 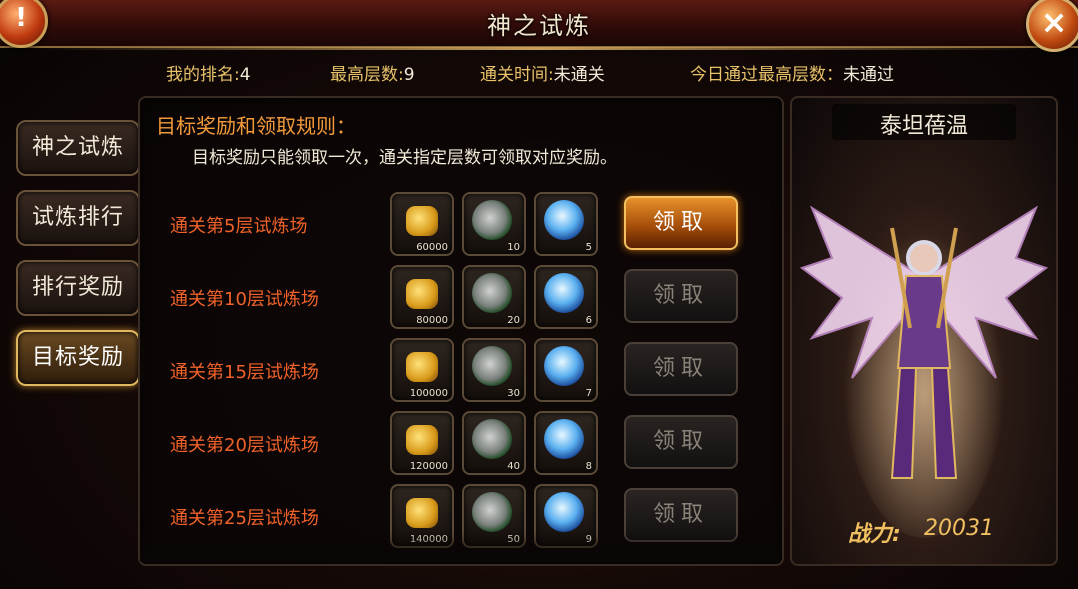 I want to click on title-bar: 神之试炼, so click(x=539, y=25).